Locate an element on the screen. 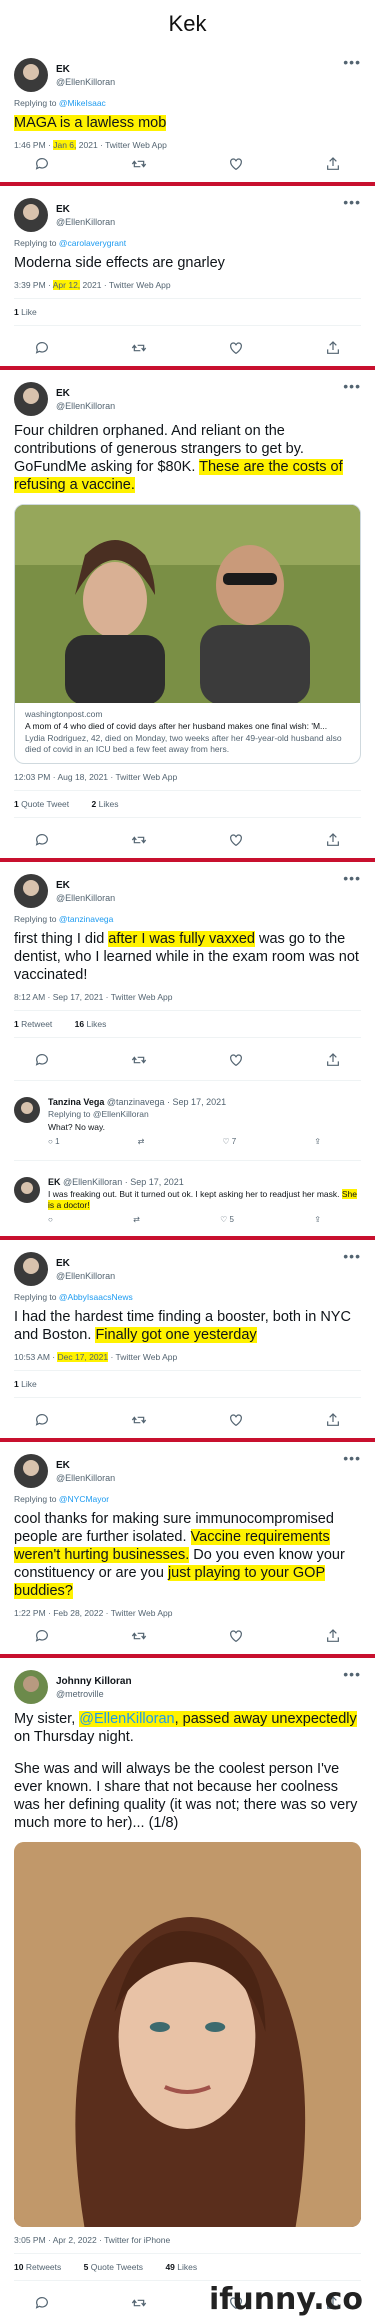 The width and height of the screenshot is (375, 2323). replying-to-link: @AbbyIsaacsNews is located at coordinates (96, 1297).